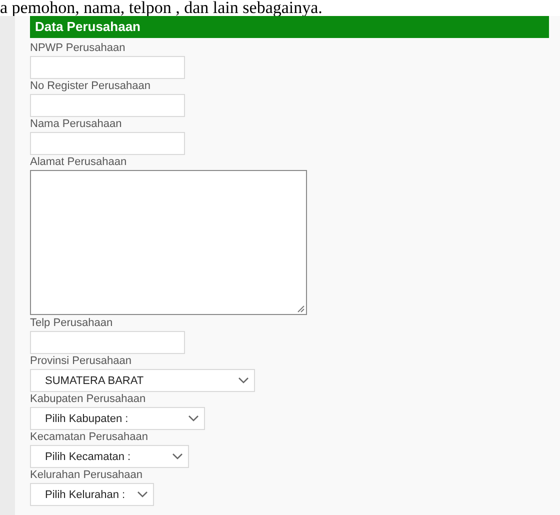  What do you see at coordinates (88, 399) in the screenshot?
I see `field-label: Kabupaten Perusahaan` at bounding box center [88, 399].